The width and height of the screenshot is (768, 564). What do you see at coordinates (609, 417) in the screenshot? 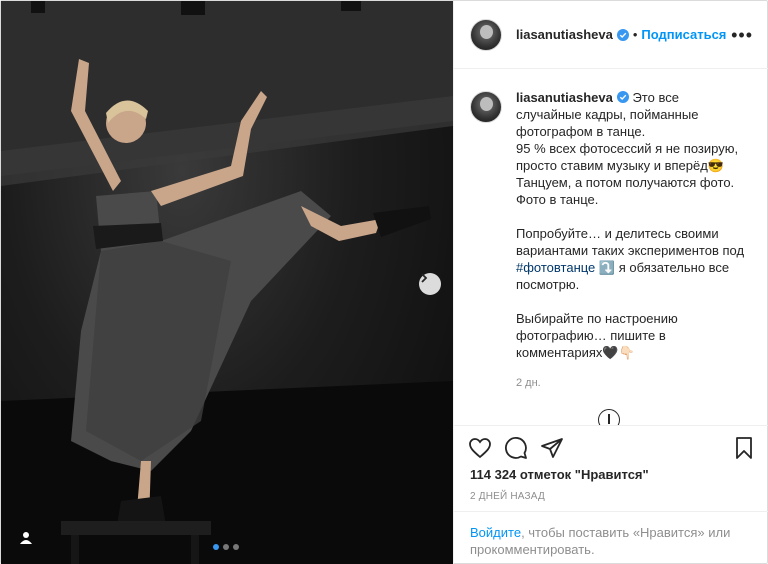
I see `load-more-comments-icon` at bounding box center [609, 417].